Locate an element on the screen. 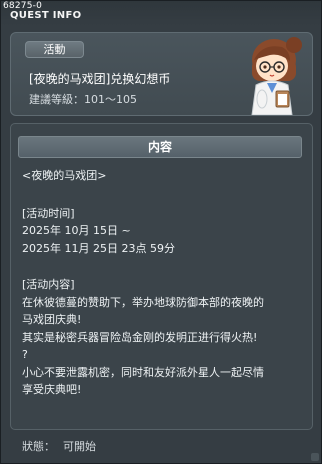 The width and height of the screenshot is (322, 464). content-line: 在休彼德蔓的赞助下，举办地球防御本部的夜晚的 is located at coordinates (143, 302).